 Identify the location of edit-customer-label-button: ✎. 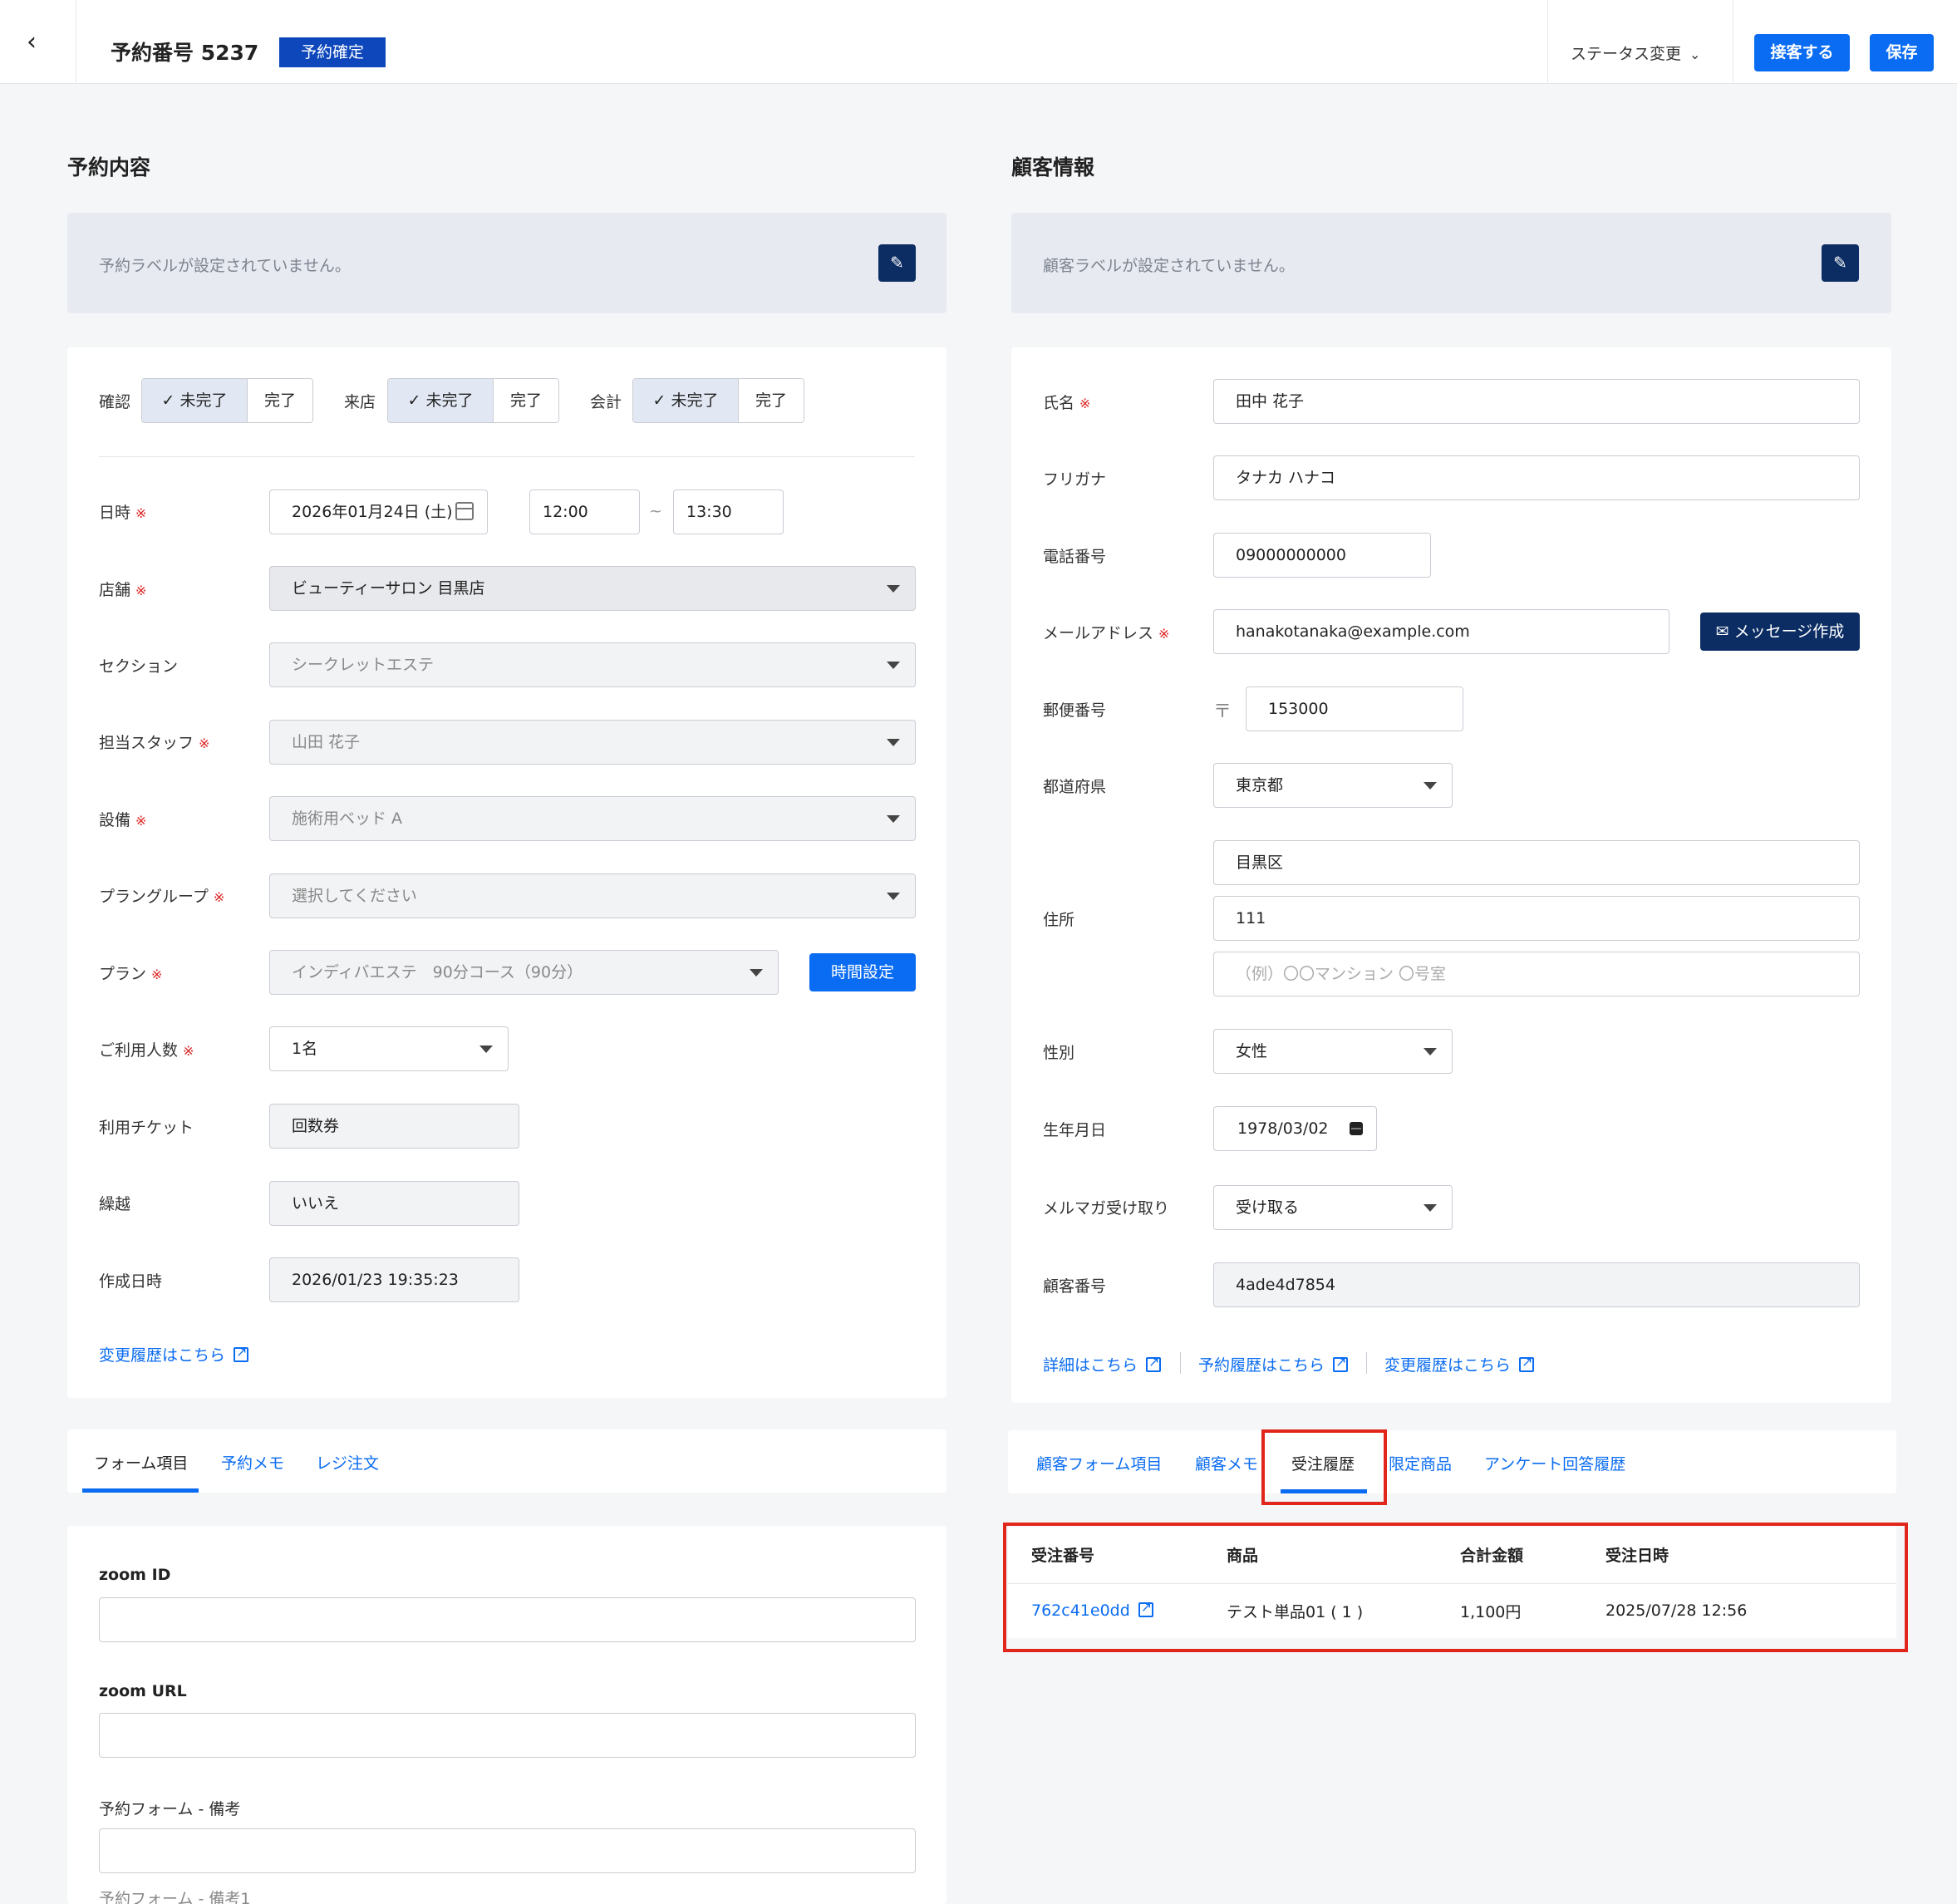
(1841, 263).